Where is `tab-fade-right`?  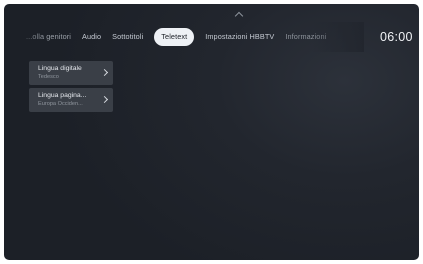
tab-fade-right is located at coordinates (338, 37).